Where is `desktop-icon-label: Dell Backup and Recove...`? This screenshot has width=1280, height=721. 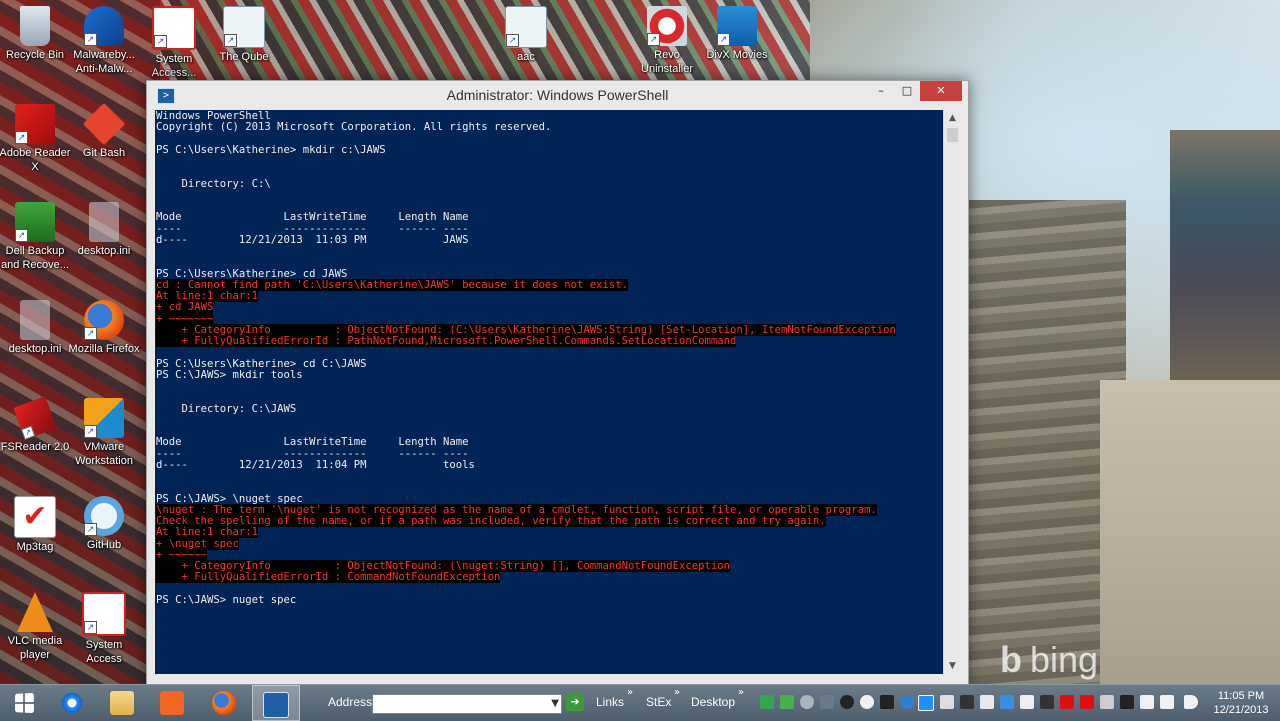
desktop-icon-label: Dell Backup and Recove... is located at coordinates (35, 258).